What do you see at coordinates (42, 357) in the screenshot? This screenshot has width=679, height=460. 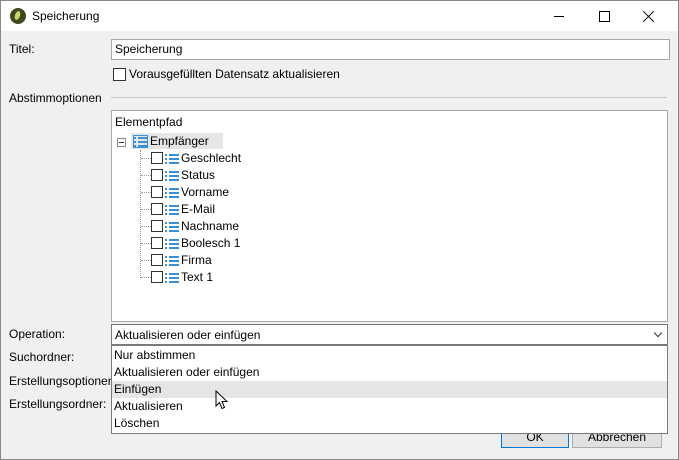 I see `search-folder-label: Suchordner:` at bounding box center [42, 357].